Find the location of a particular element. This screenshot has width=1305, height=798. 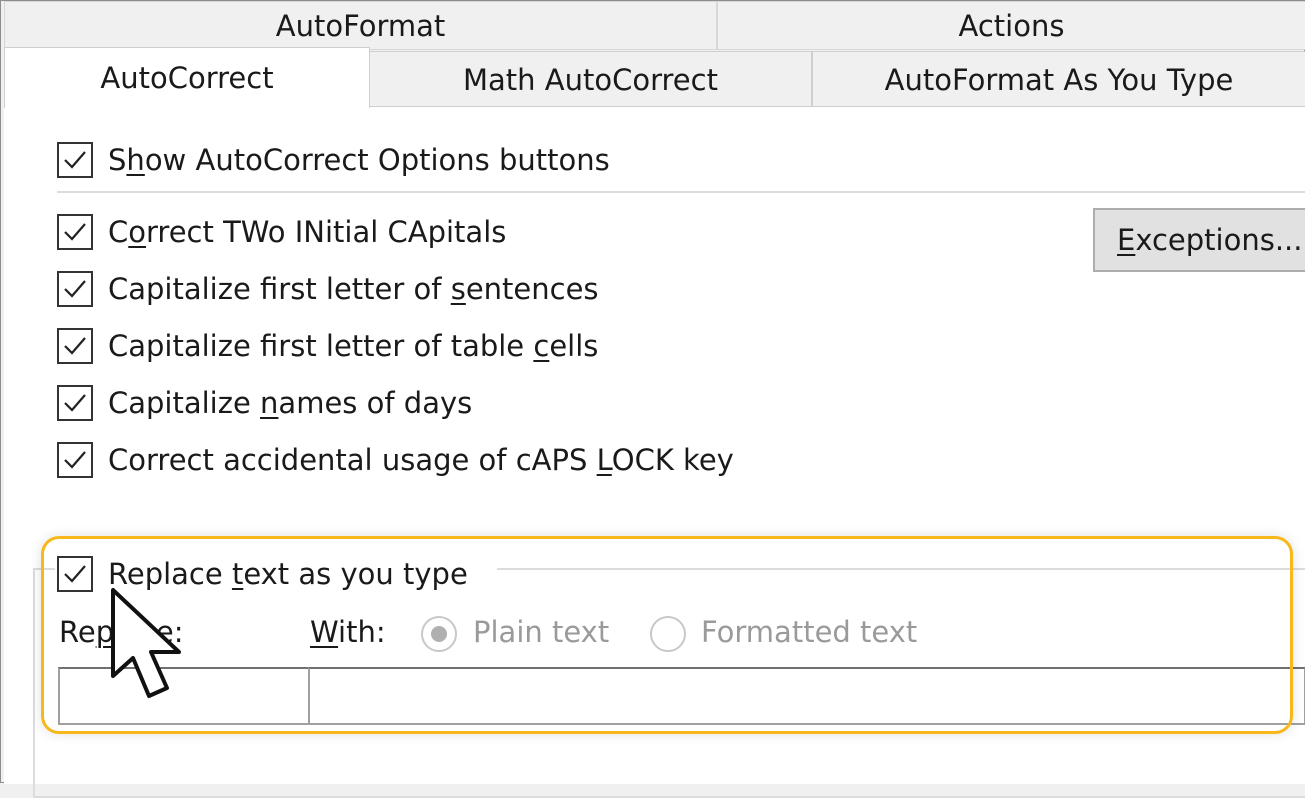

capitalize-sentences-option: Capitalize first letter of sentences is located at coordinates (328, 289).